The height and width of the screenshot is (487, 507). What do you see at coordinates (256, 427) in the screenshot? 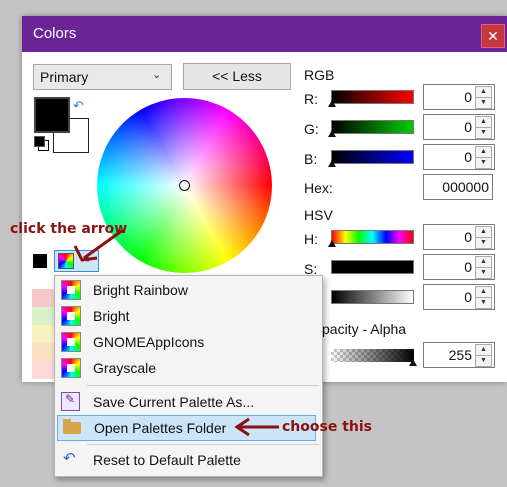
I see `annotation-arrow-left` at bounding box center [256, 427].